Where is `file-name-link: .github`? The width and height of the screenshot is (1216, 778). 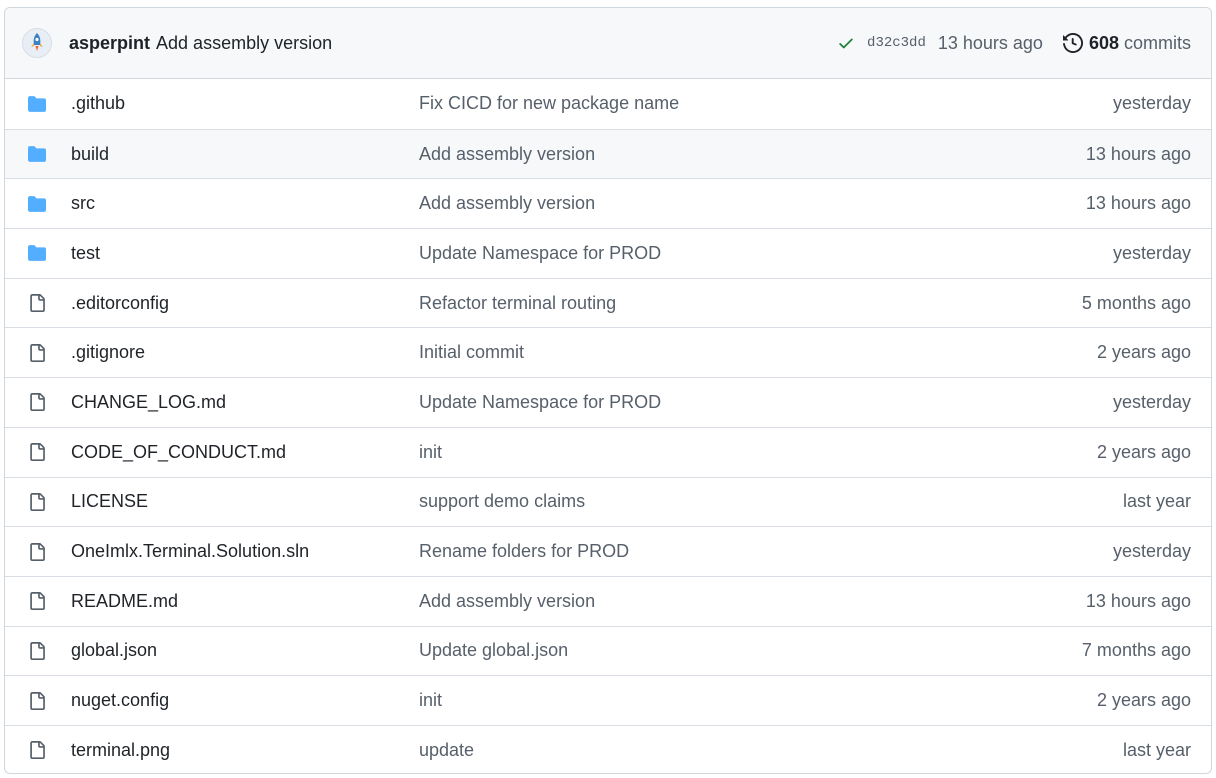
file-name-link: .github is located at coordinates (245, 103).